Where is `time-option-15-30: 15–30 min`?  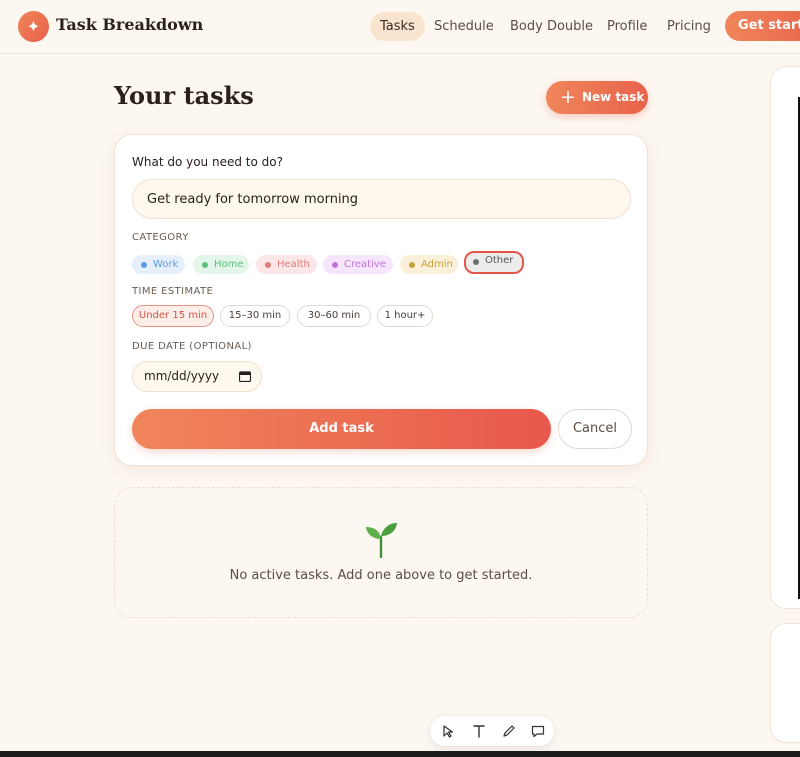
time-option-15-30: 15–30 min is located at coordinates (255, 316).